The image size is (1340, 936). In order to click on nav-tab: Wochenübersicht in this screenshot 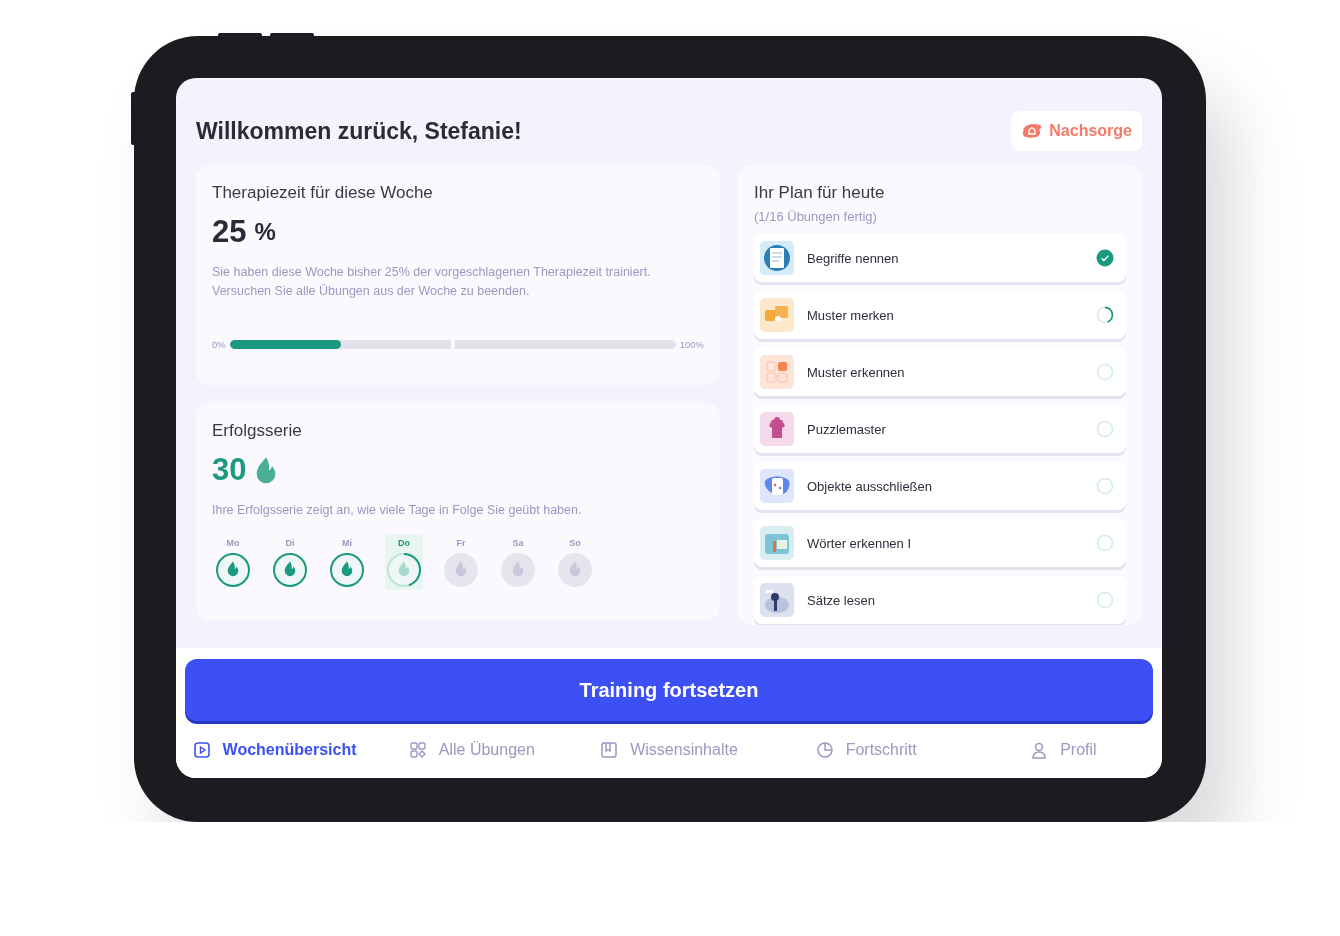, I will do `click(274, 749)`.